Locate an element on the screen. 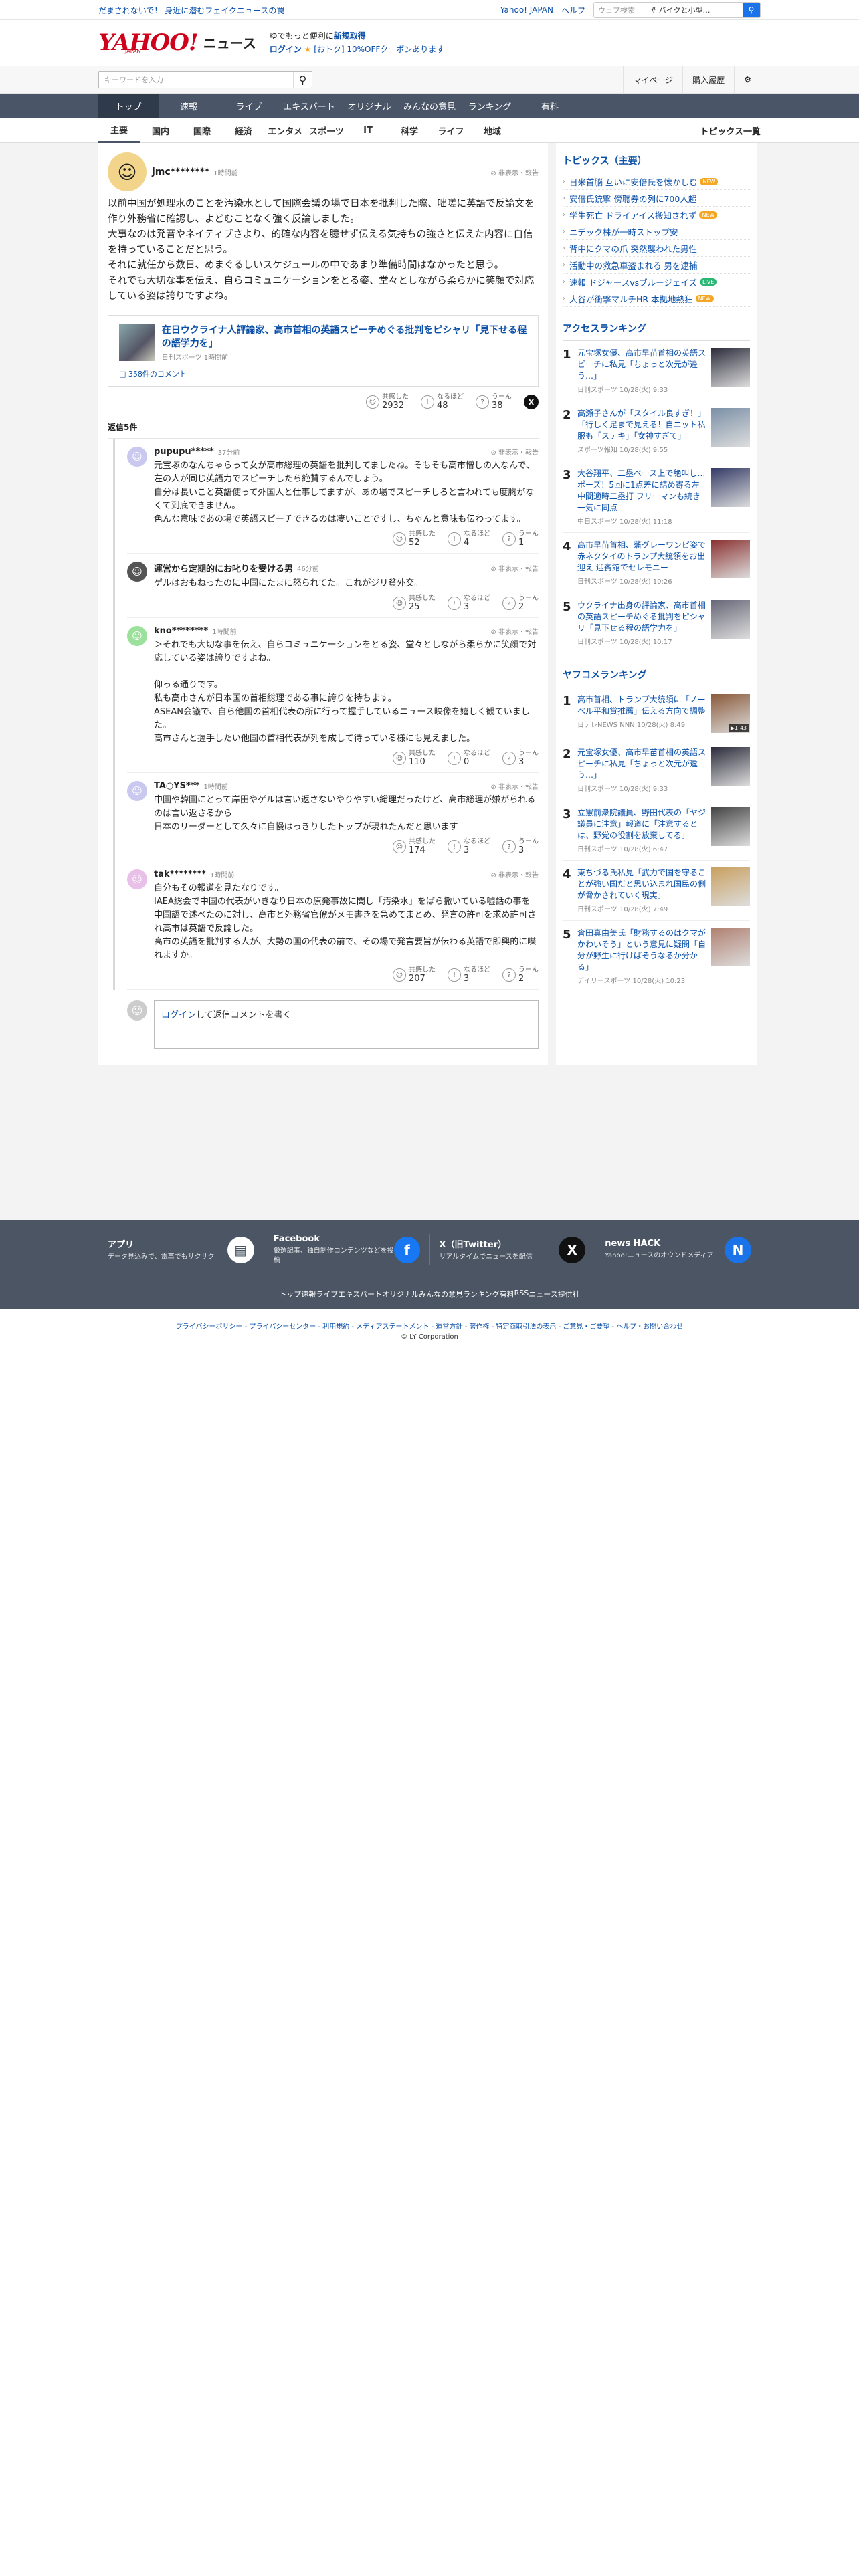  footer-nav-link: ランキング is located at coordinates (482, 1294).